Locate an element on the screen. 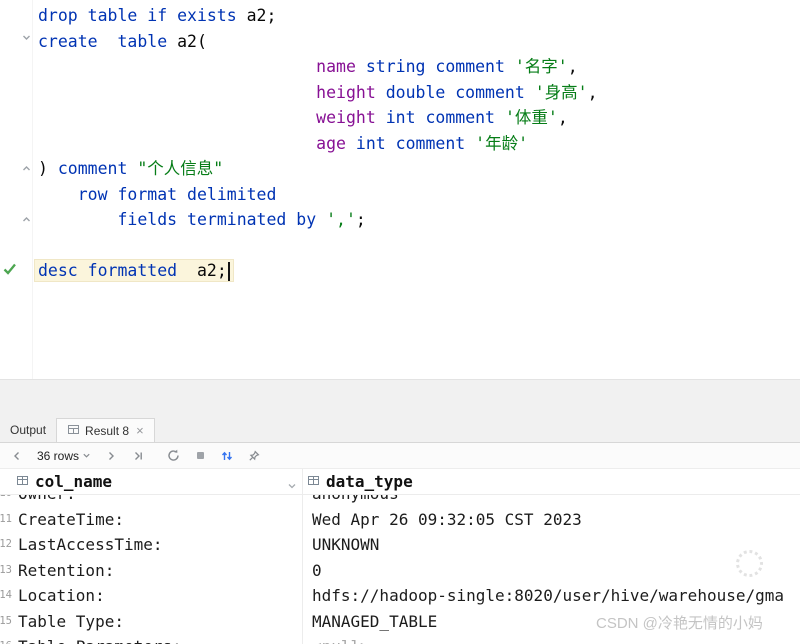 The height and width of the screenshot is (644, 800). current-statement-highlight: desc formatted a2; is located at coordinates (134, 270).